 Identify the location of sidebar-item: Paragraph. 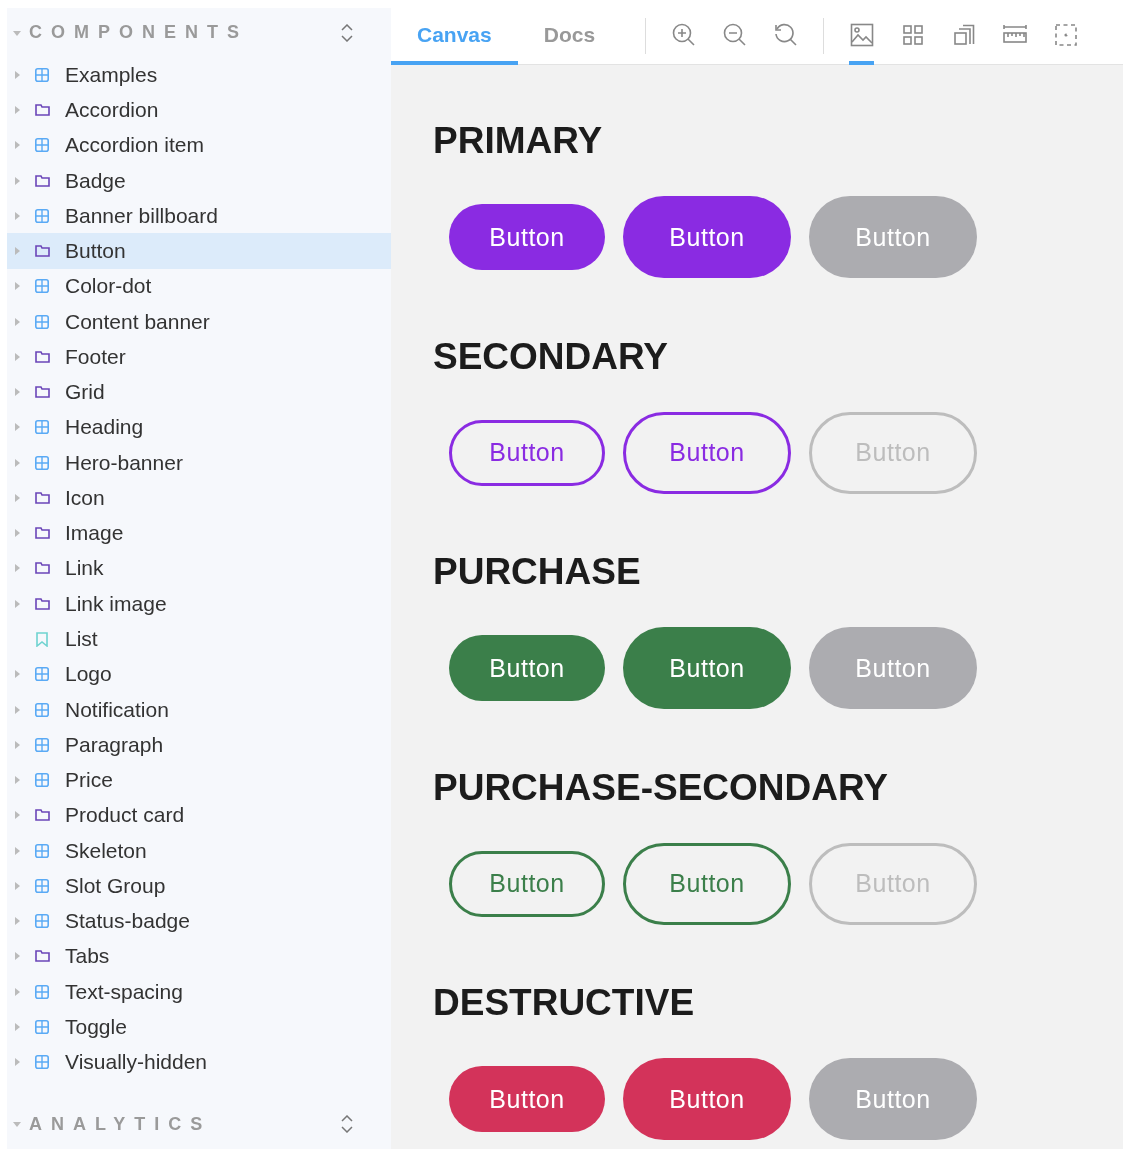
(199, 745).